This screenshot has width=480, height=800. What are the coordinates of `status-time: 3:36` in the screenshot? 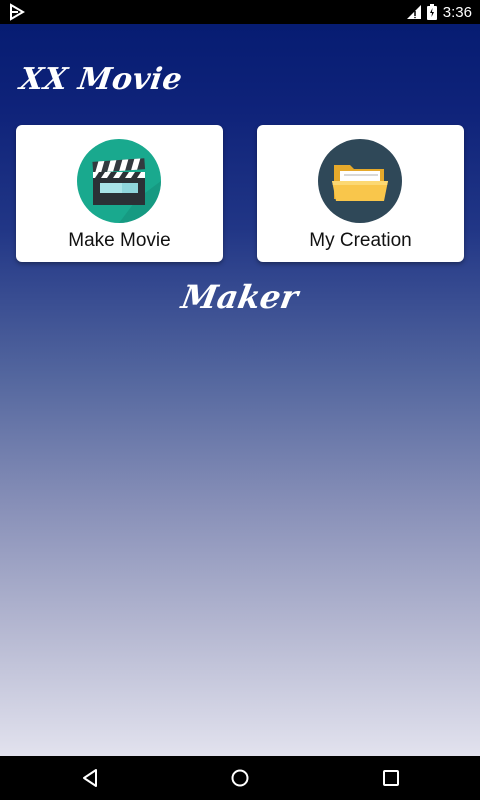 It's located at (457, 12).